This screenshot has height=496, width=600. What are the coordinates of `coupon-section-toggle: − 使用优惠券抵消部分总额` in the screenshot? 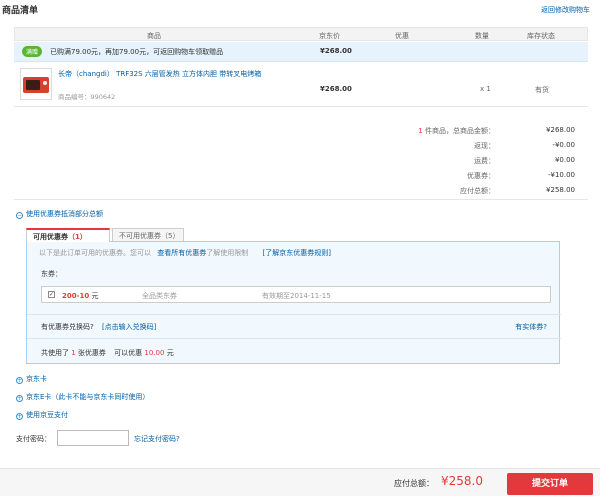 It's located at (59, 214).